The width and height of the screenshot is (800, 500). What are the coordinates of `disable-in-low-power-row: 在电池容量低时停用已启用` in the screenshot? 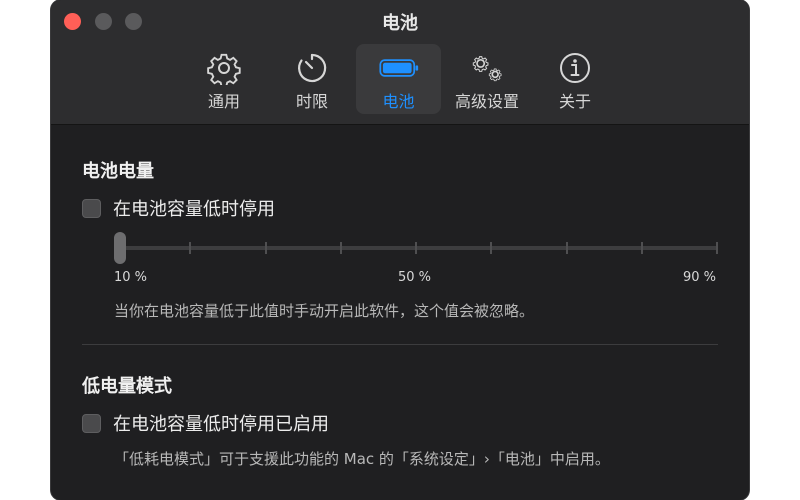 It's located at (205, 423).